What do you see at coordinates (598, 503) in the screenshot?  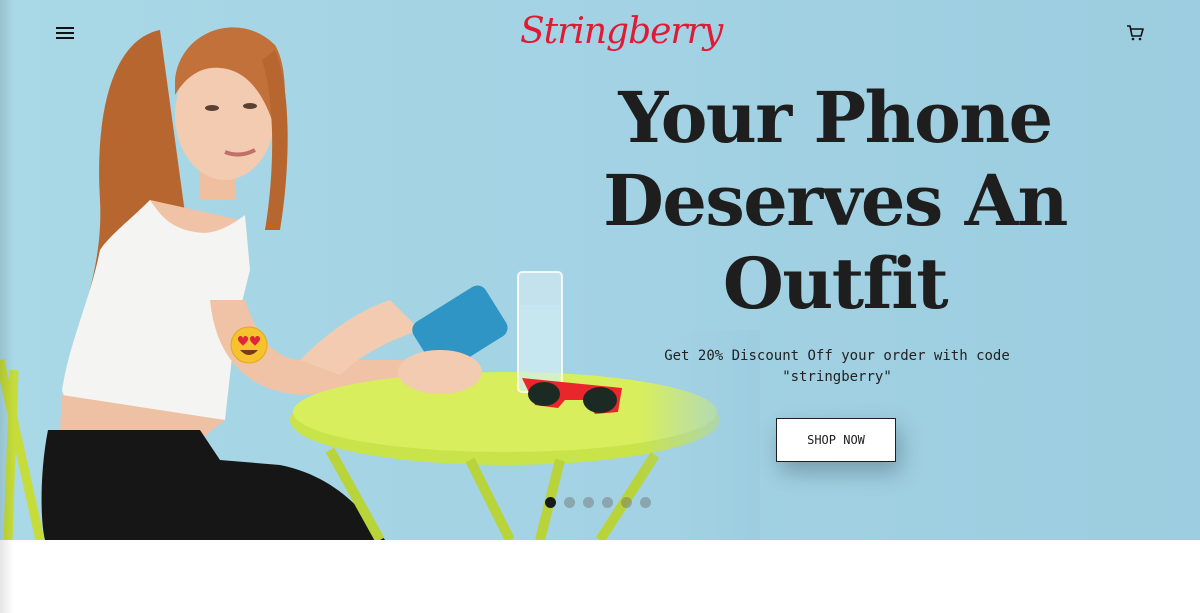 I see `carousel-indicators` at bounding box center [598, 503].